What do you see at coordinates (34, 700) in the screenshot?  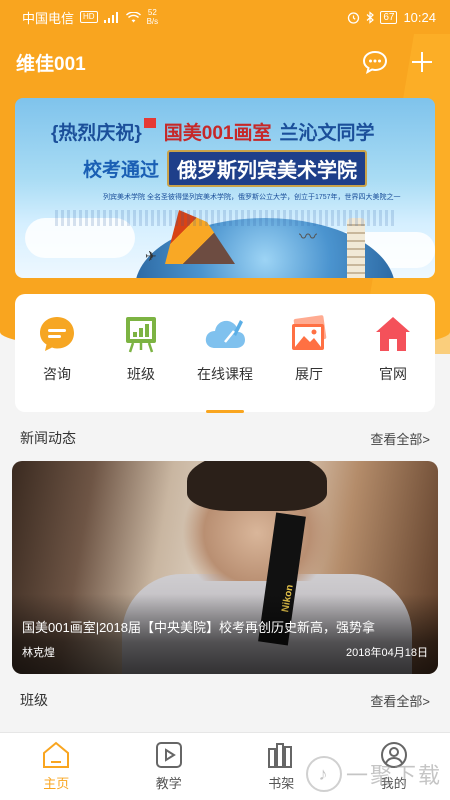 I see `class-section-title: 班级` at bounding box center [34, 700].